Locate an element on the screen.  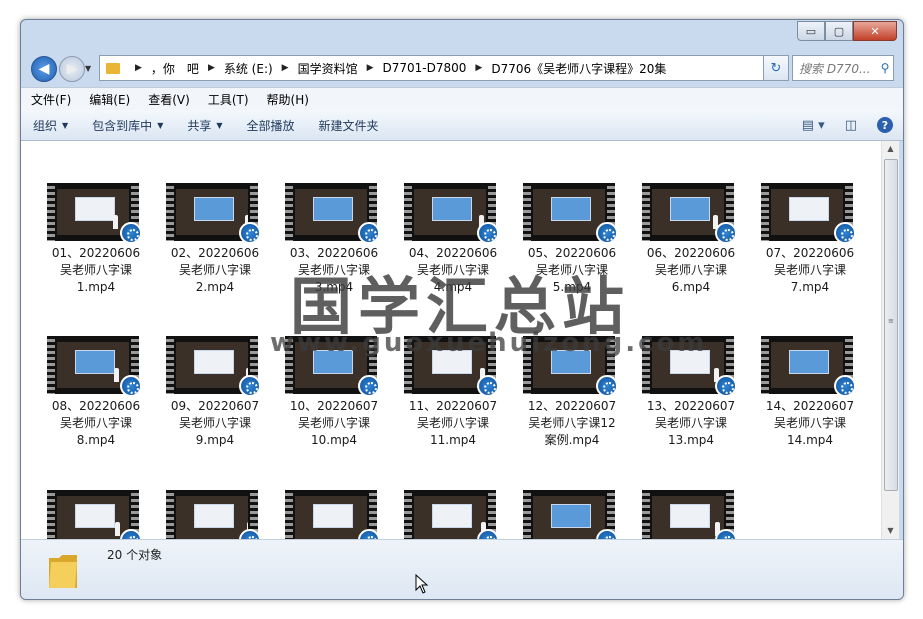
breadcrumb-folder-2: D7701-D7800 is located at coordinates (425, 68).